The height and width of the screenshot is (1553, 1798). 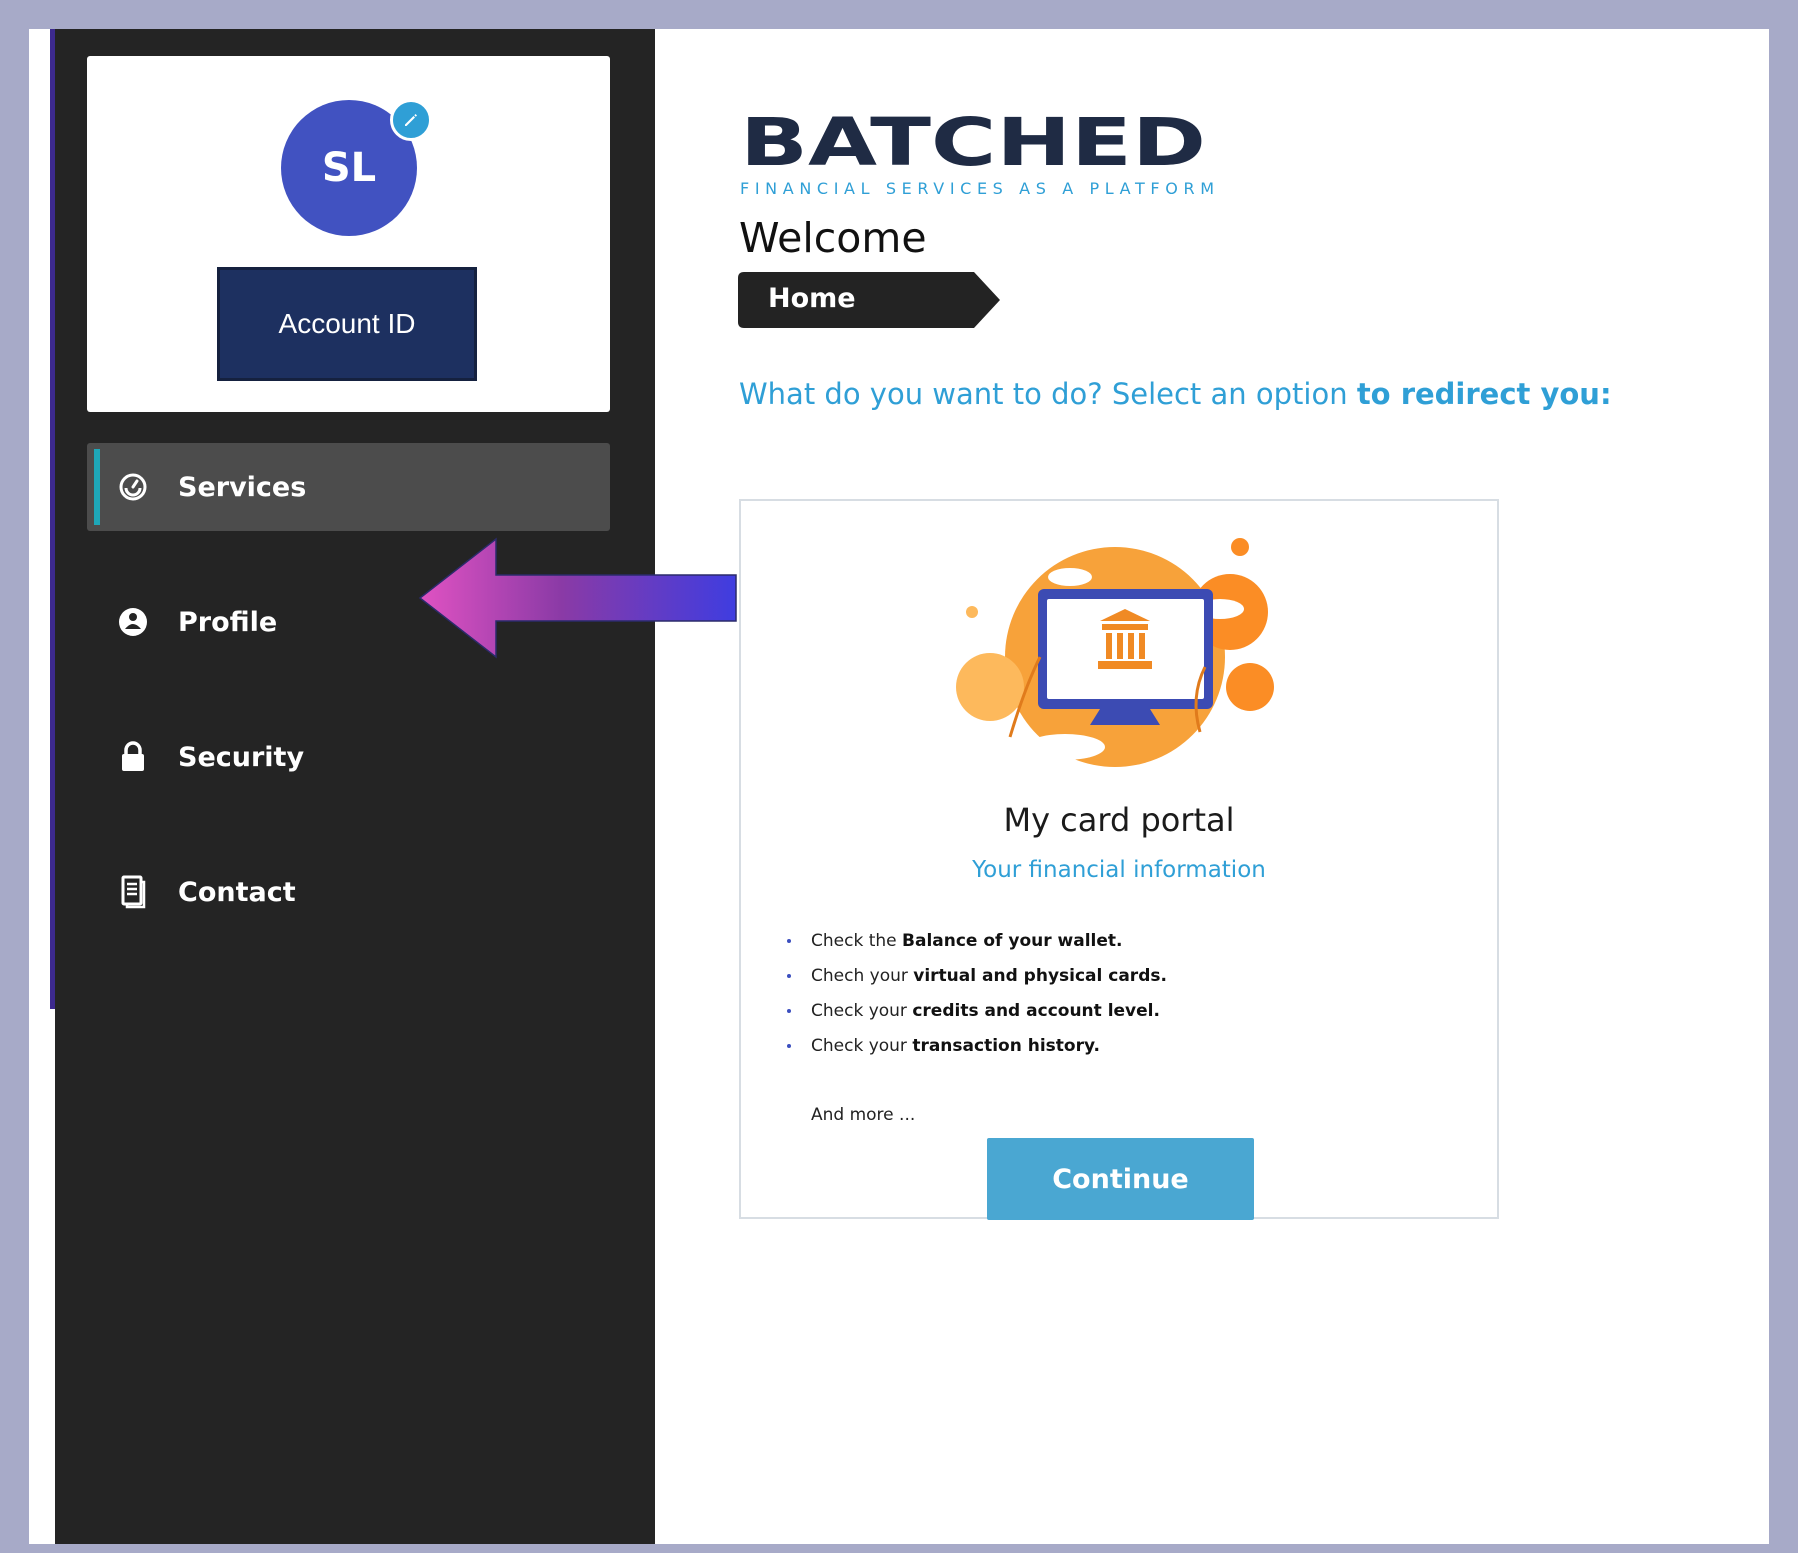 What do you see at coordinates (577, 598) in the screenshot?
I see `annotation-arrow-icon` at bounding box center [577, 598].